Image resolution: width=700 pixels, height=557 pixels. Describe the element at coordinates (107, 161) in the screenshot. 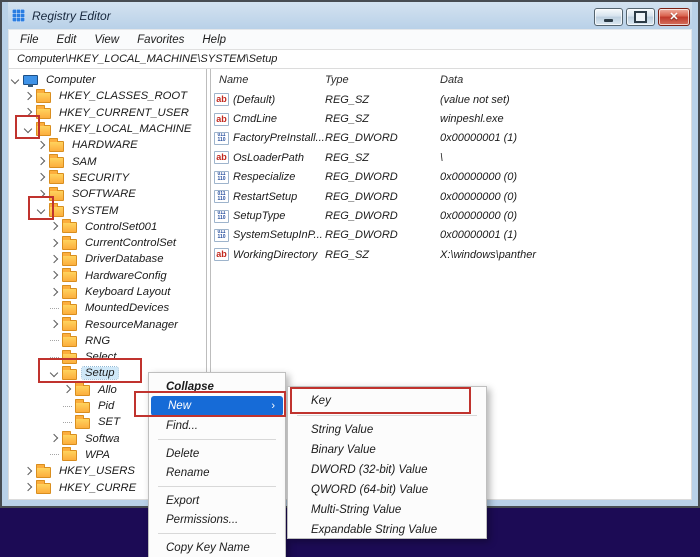

I see `tree-item-sam: SAM` at that location.